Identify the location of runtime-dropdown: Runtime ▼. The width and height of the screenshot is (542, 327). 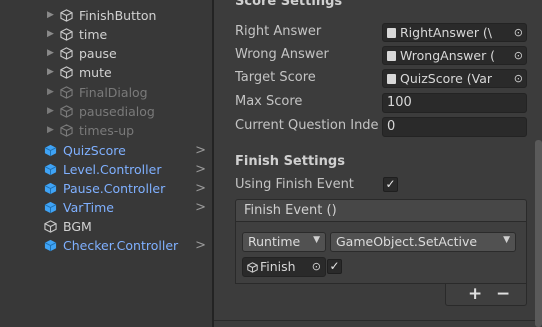
(284, 242).